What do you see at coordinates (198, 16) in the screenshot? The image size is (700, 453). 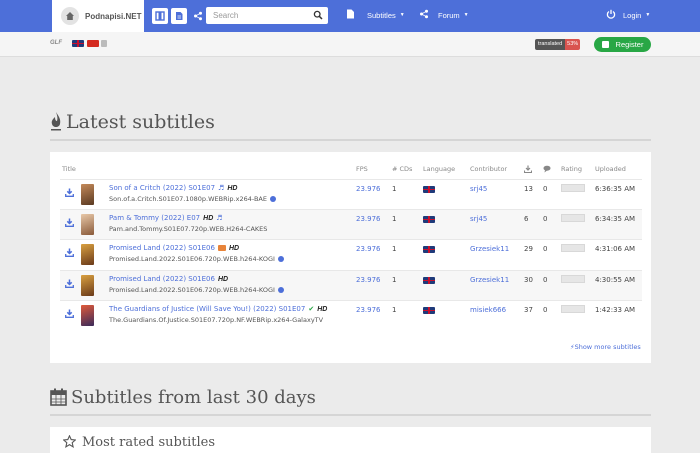 I see `share-icon` at bounding box center [198, 16].